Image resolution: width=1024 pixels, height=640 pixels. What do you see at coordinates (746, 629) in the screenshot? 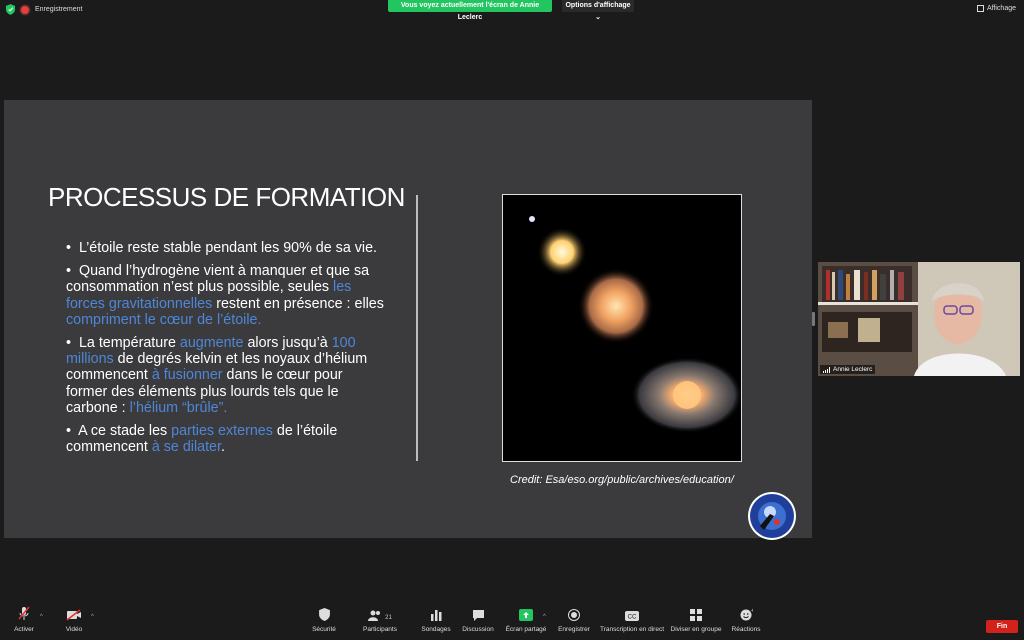
I see `reactions-label: Réactions` at bounding box center [746, 629].